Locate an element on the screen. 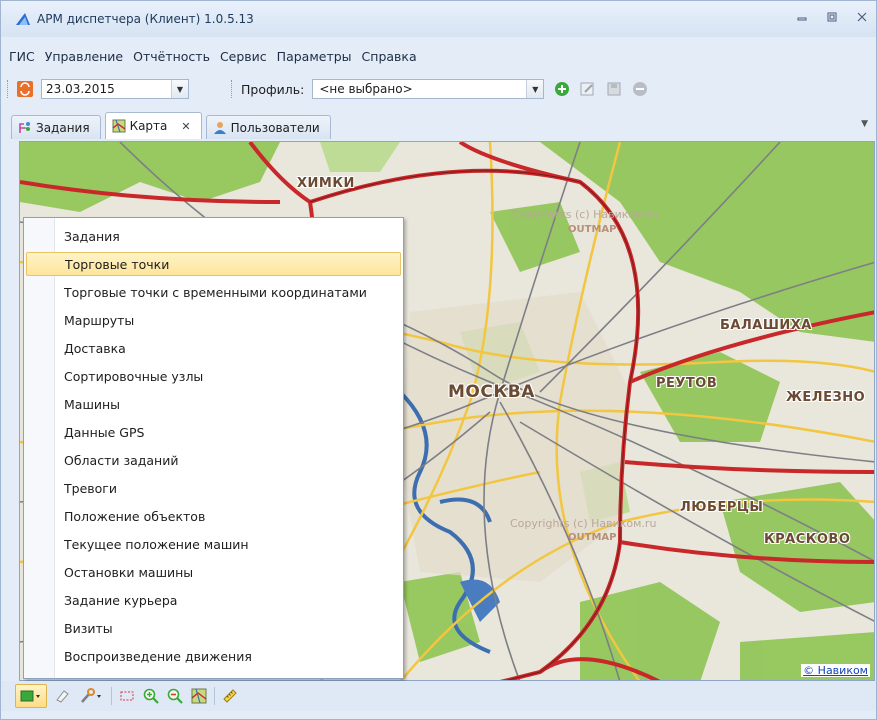 The image size is (877, 720). map-icon is located at coordinates (119, 126).